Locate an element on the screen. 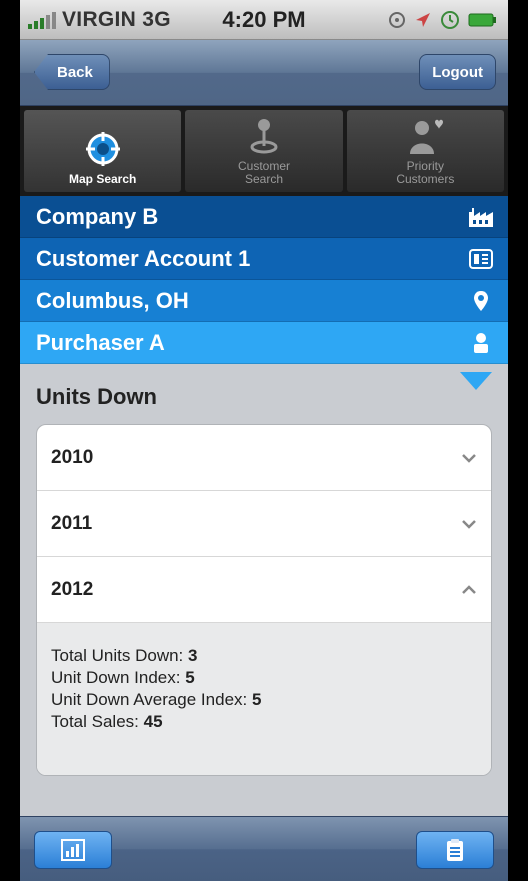 Image resolution: width=528 pixels, height=881 pixels. status-bar: VIRGIN 3G 4:20 PM is located at coordinates (264, 20).